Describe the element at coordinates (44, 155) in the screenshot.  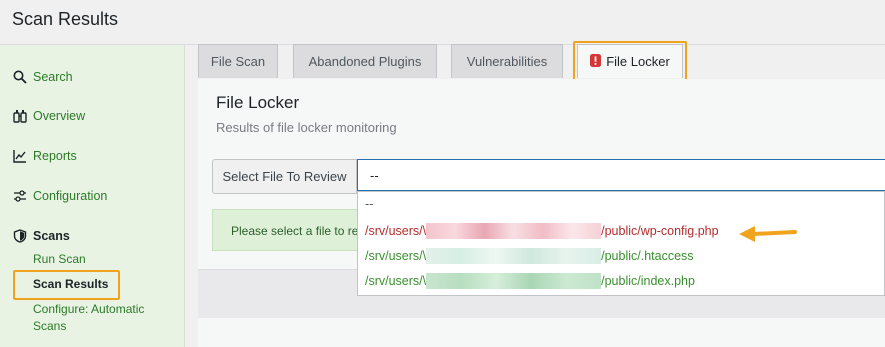
I see `sidebar-item-reports: Reports` at that location.